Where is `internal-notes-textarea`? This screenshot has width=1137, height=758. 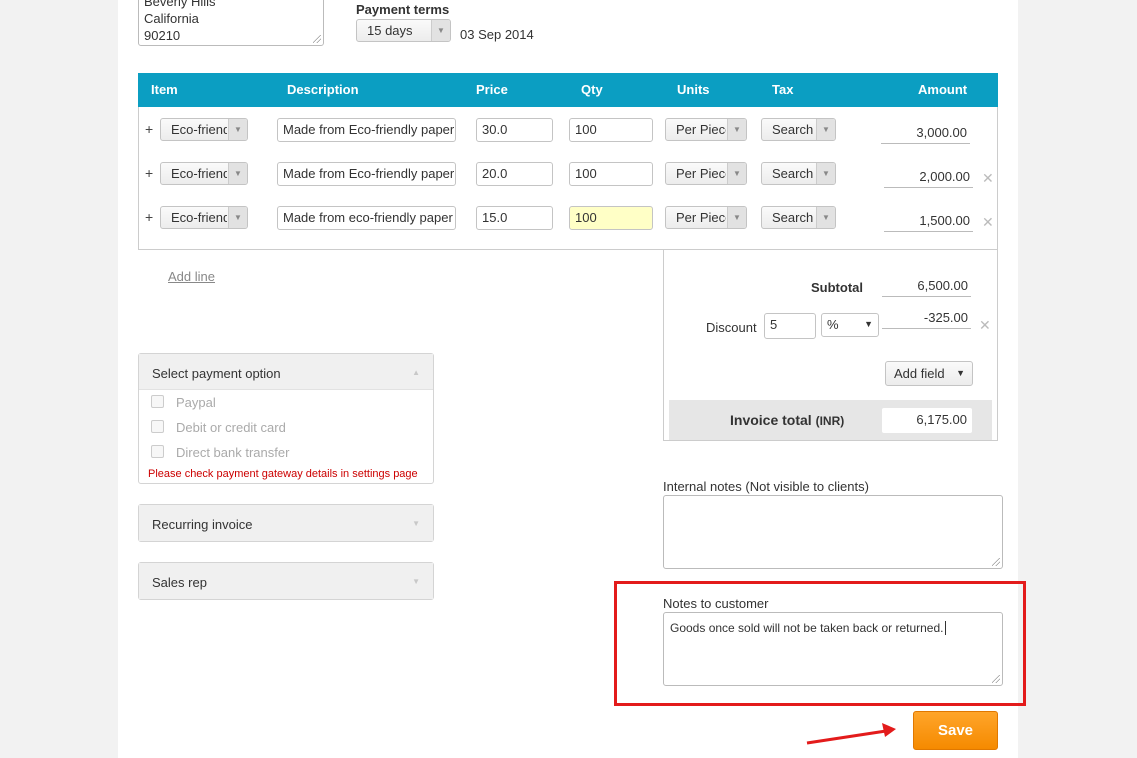 internal-notes-textarea is located at coordinates (833, 532).